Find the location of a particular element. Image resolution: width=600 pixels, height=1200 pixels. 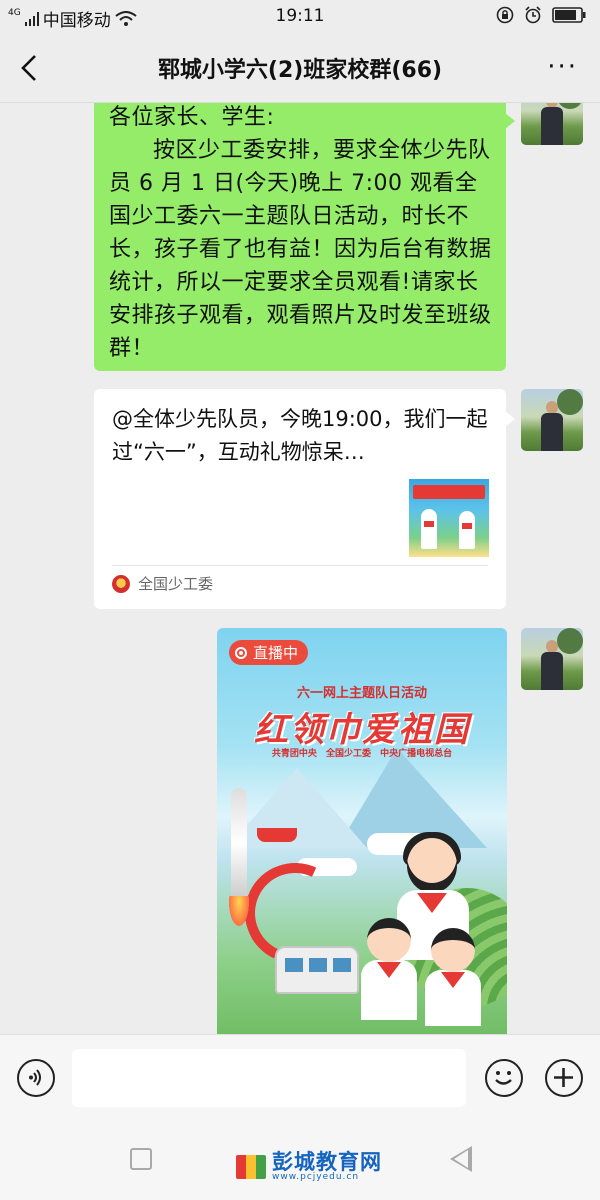

train-illustration is located at coordinates (317, 970).